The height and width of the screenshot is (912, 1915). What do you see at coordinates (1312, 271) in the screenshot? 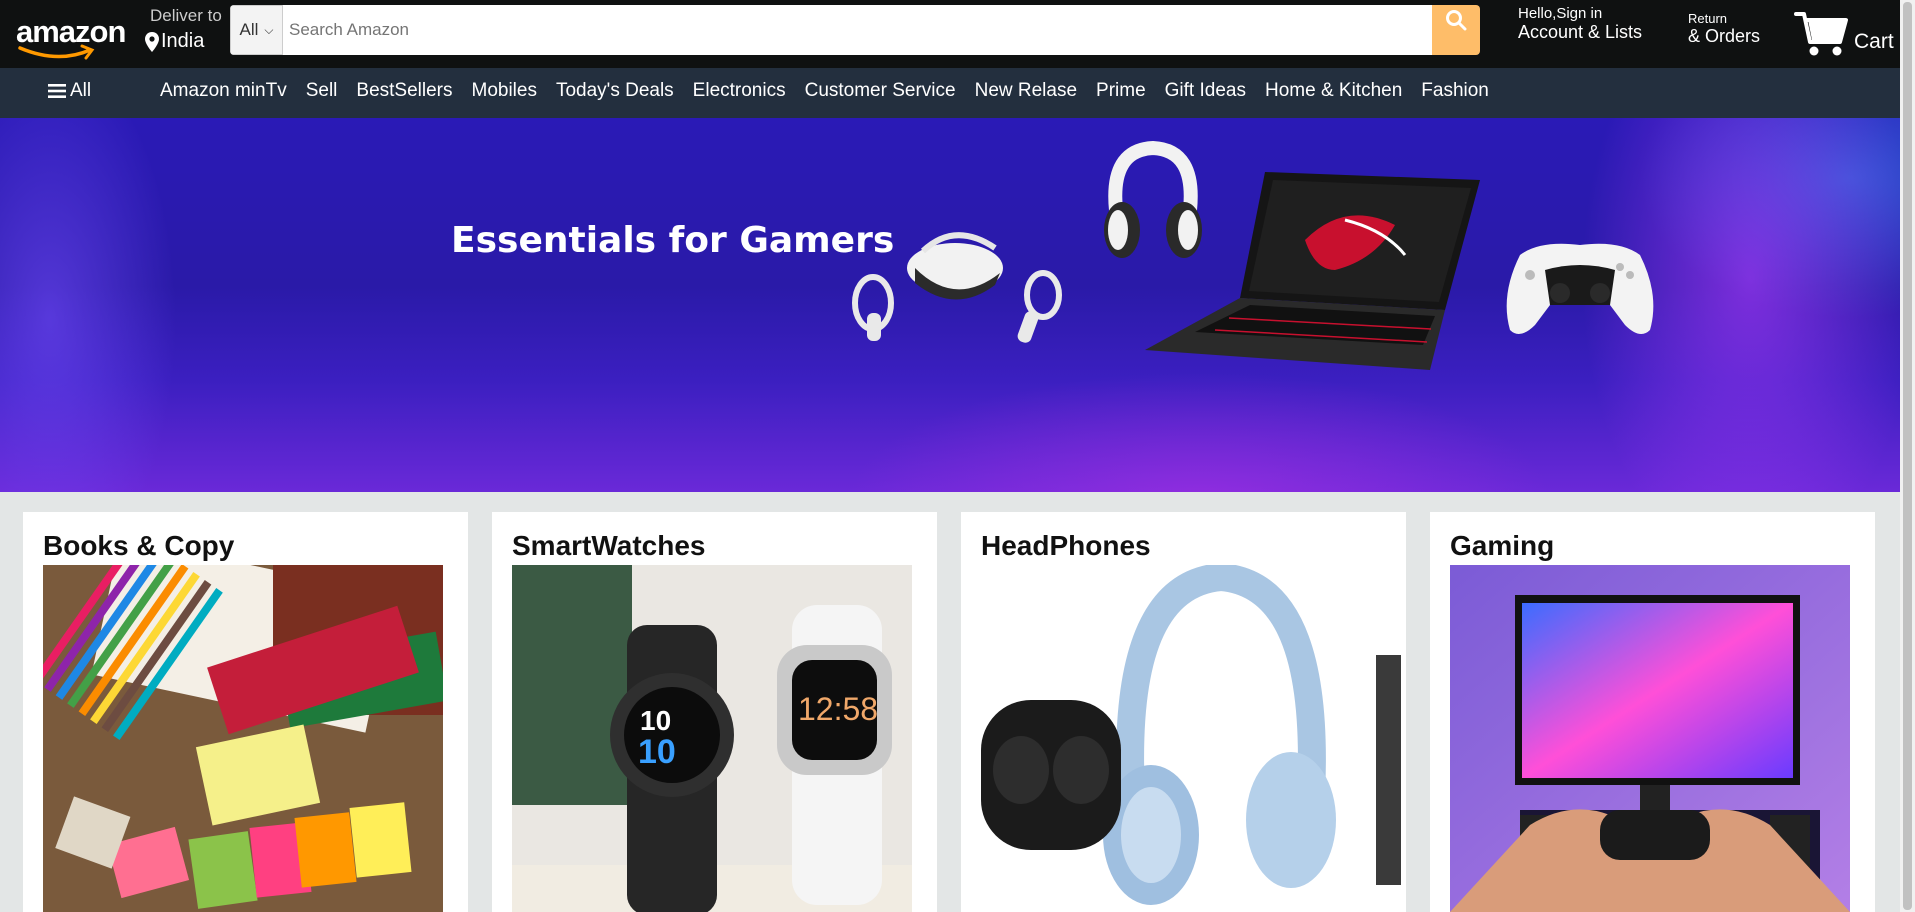
I see `gaming-laptop-image` at bounding box center [1312, 271].